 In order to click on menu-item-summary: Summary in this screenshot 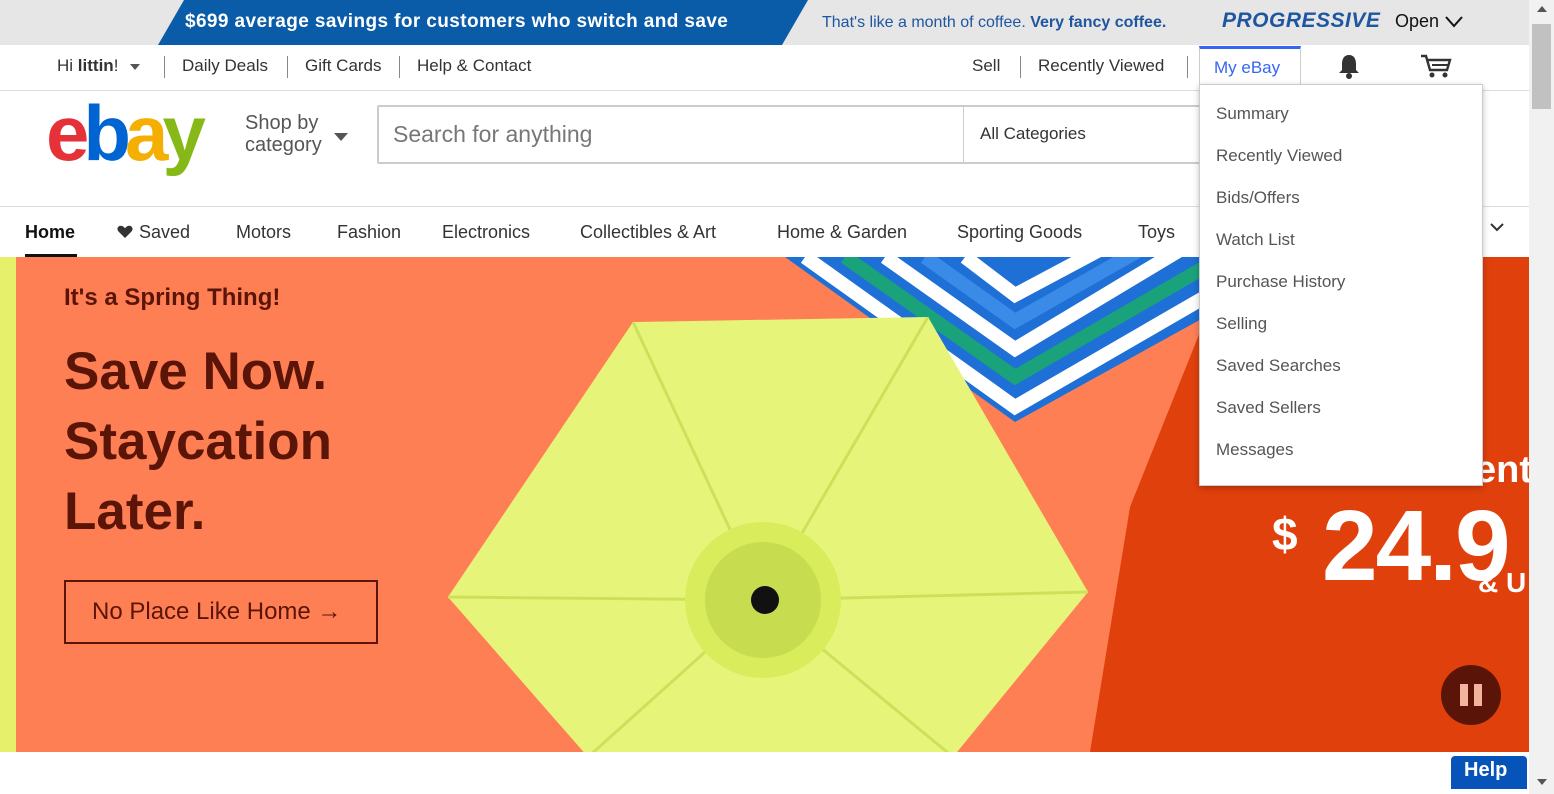, I will do `click(1252, 114)`.